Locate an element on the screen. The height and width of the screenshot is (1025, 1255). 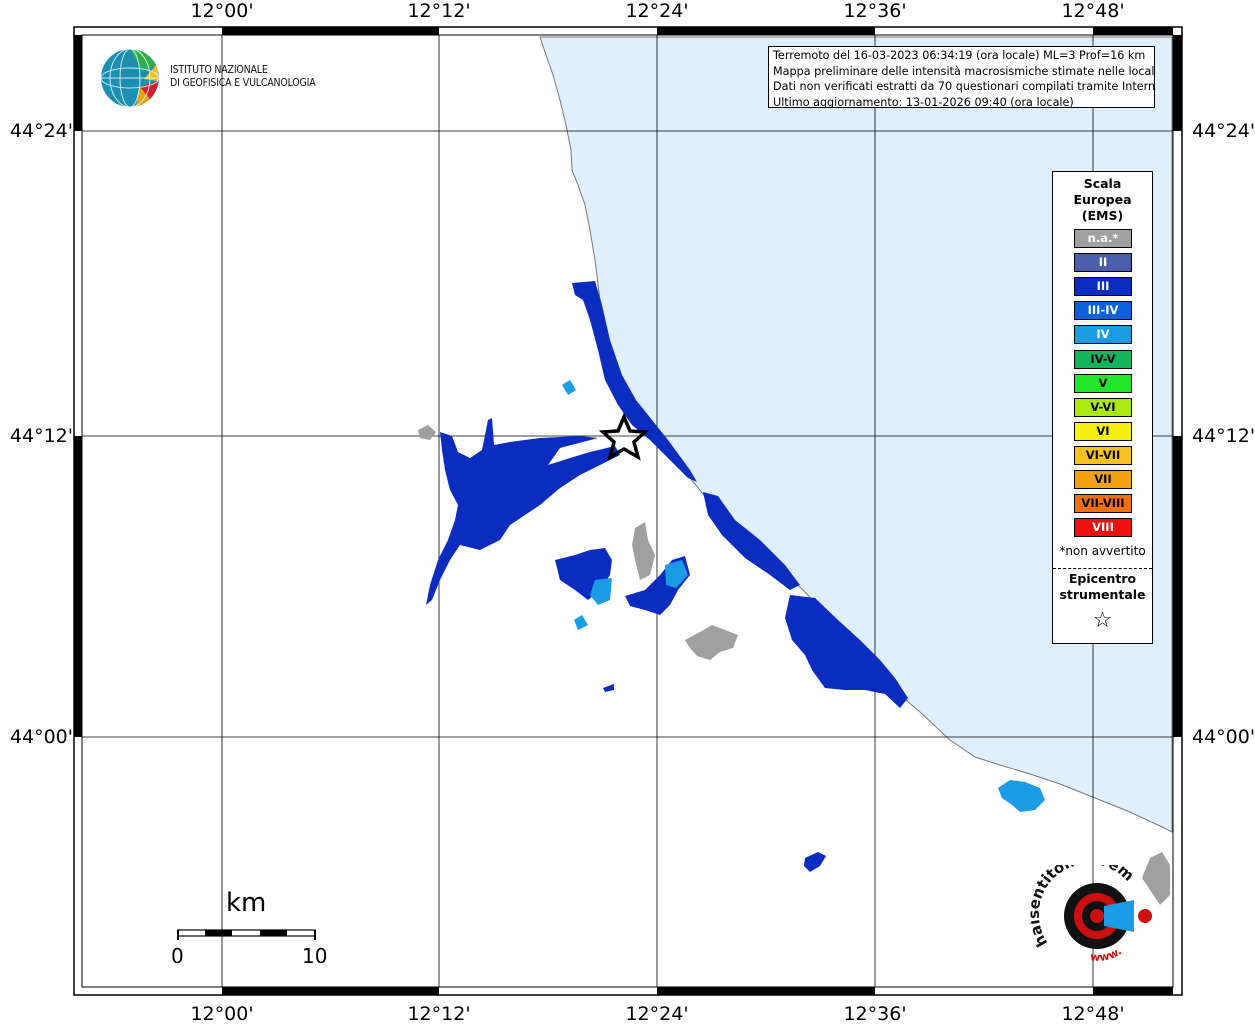
legend-class-swatch: IV-V is located at coordinates (1103, 359).